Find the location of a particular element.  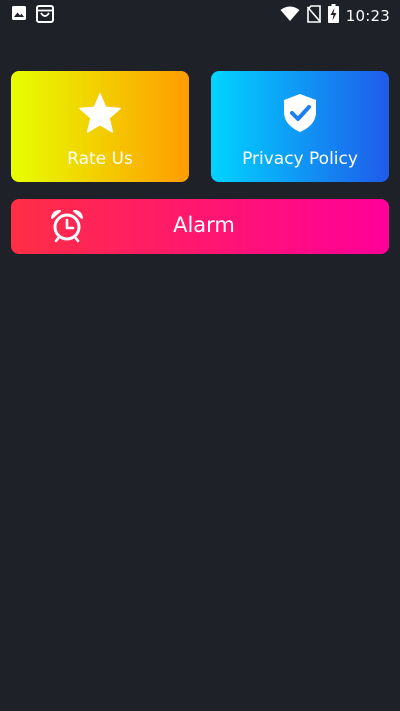

status-bar-right: 10:23 is located at coordinates (335, 15).